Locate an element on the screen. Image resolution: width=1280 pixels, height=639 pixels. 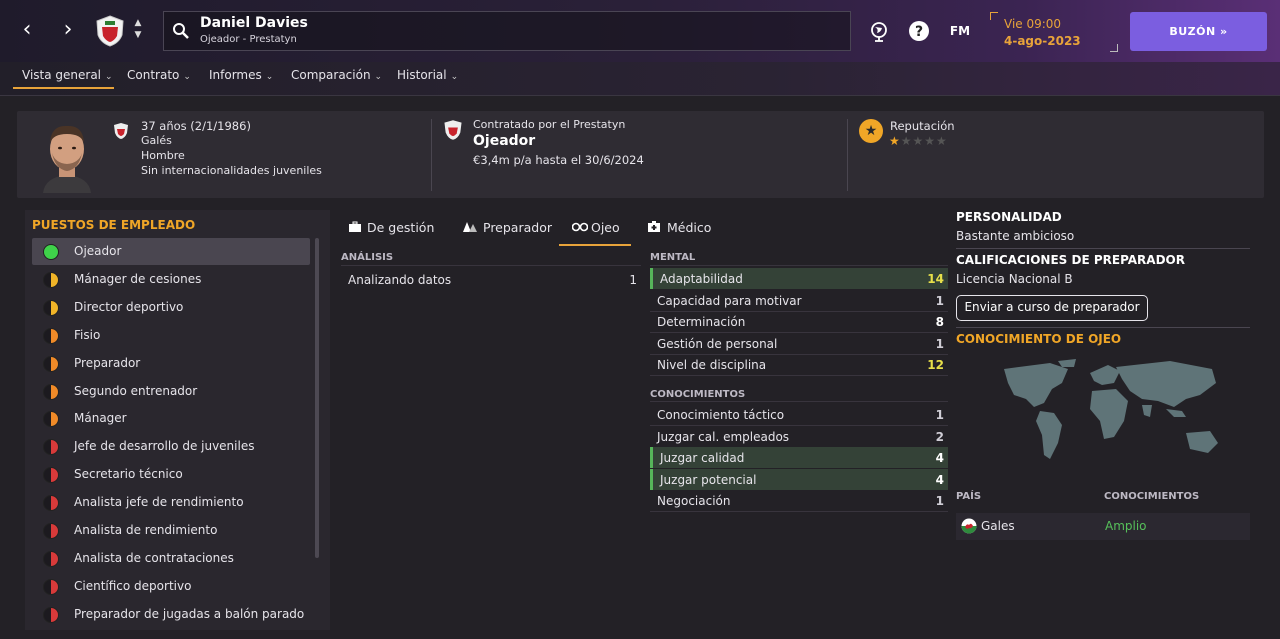
tab-ojeo: Ojeo is located at coordinates (595, 227).